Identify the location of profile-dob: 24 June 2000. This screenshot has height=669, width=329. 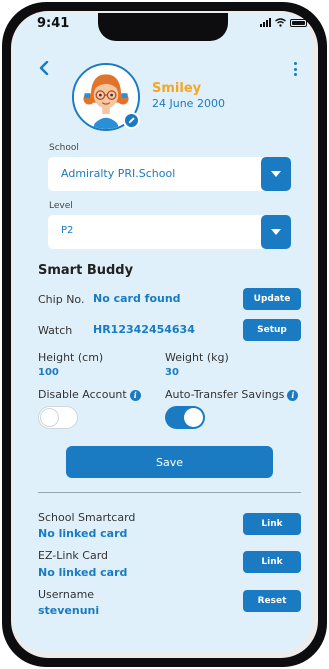
(188, 103).